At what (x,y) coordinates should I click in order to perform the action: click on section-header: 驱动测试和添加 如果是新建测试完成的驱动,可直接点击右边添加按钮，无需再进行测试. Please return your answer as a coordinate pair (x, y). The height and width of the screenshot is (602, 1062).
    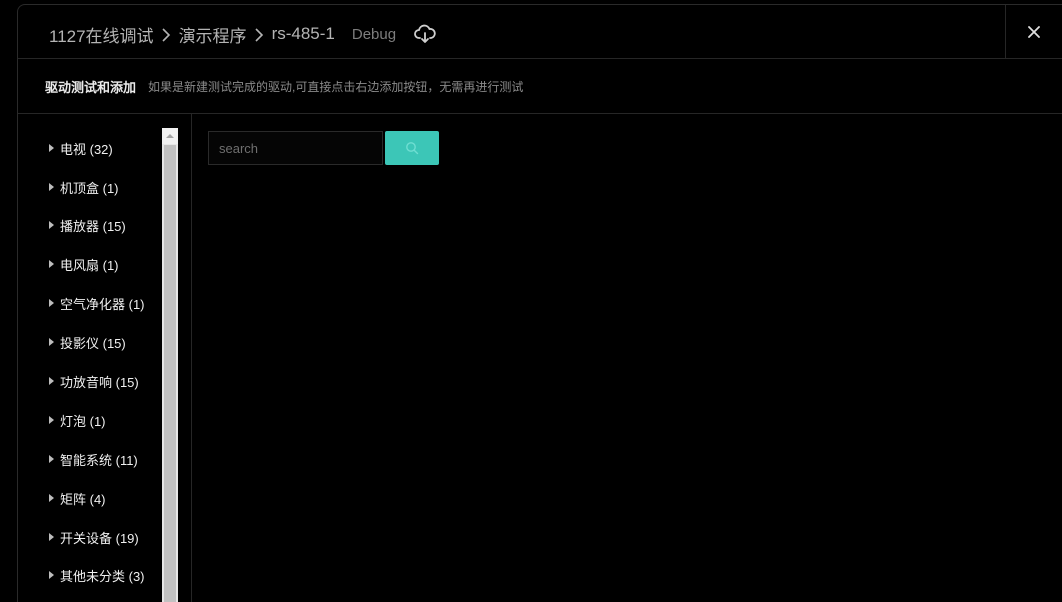
    Looking at the image, I should click on (540, 86).